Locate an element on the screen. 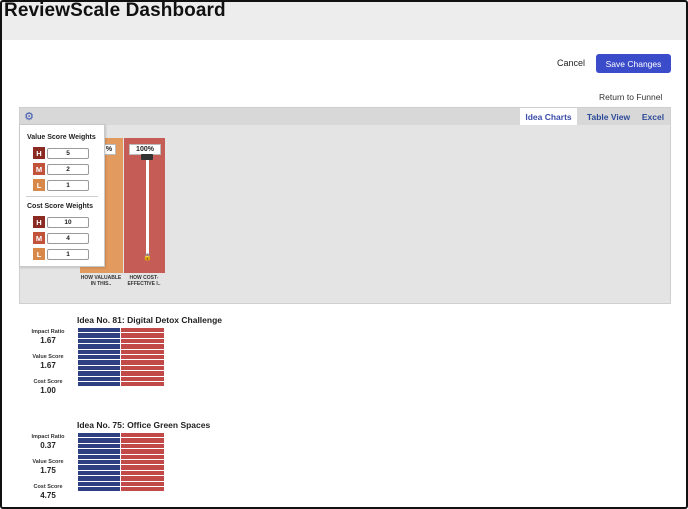 The width and height of the screenshot is (688, 509). return-to-funnel-link: Return to Funnel is located at coordinates (630, 97).